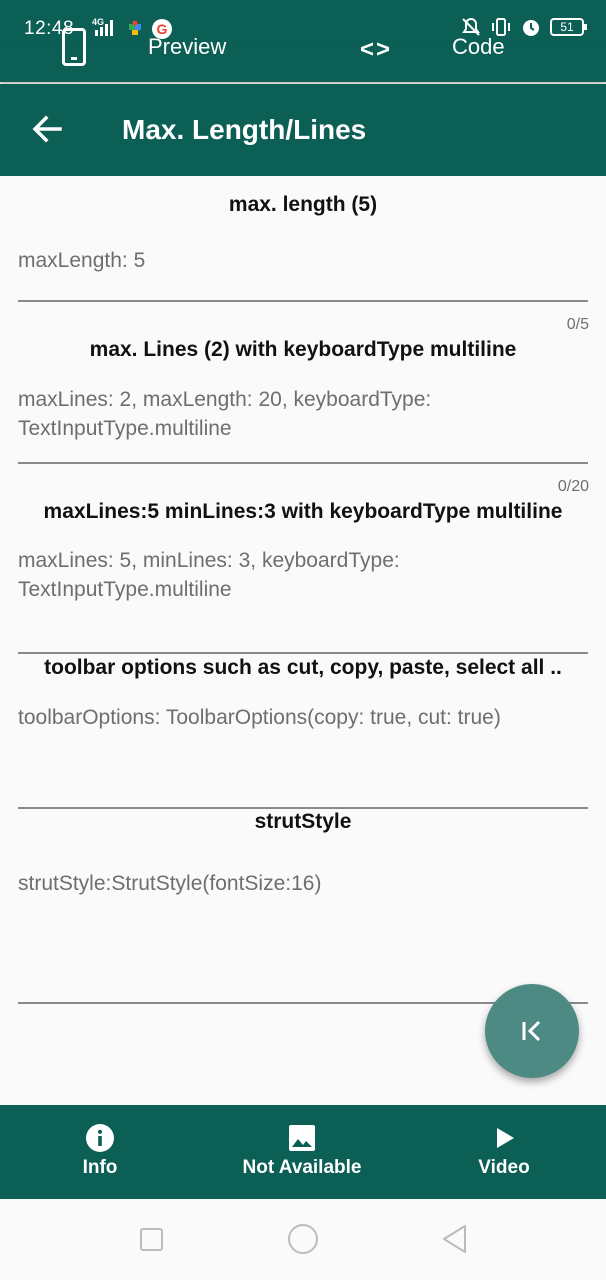 This screenshot has height=1280, width=606. What do you see at coordinates (568, 27) in the screenshot?
I see `battery-icon: 51` at bounding box center [568, 27].